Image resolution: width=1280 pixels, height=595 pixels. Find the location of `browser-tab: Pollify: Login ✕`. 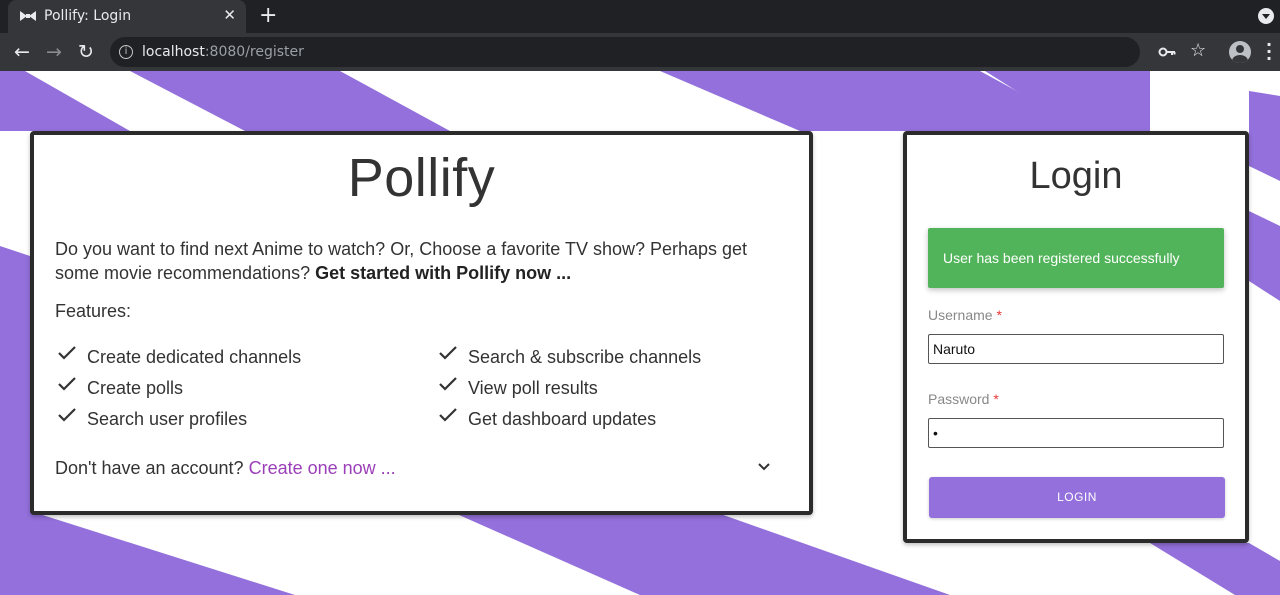

browser-tab: Pollify: Login ✕ is located at coordinates (127, 16).